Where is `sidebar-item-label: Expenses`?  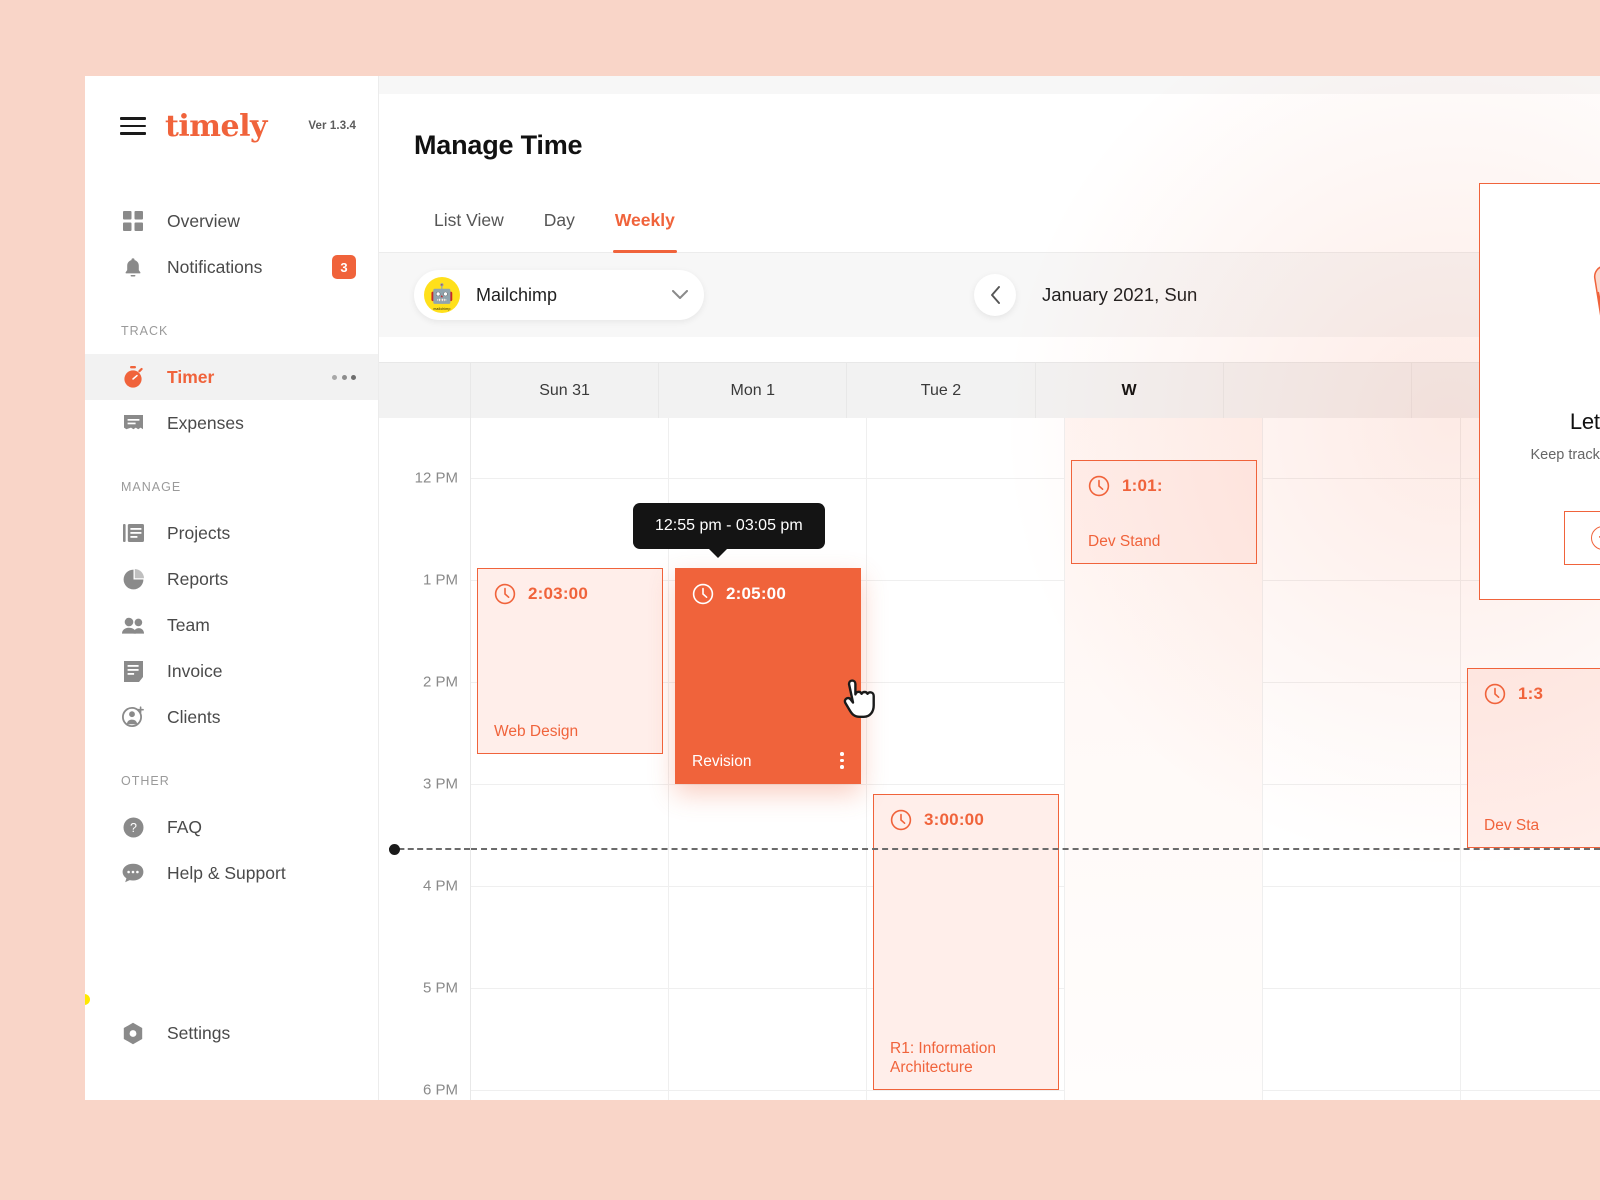 sidebar-item-label: Expenses is located at coordinates (205, 422).